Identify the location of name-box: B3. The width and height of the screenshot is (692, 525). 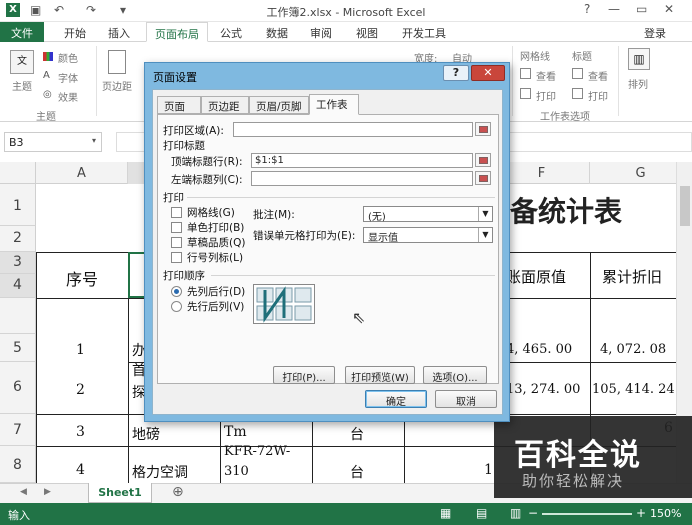
(53, 142).